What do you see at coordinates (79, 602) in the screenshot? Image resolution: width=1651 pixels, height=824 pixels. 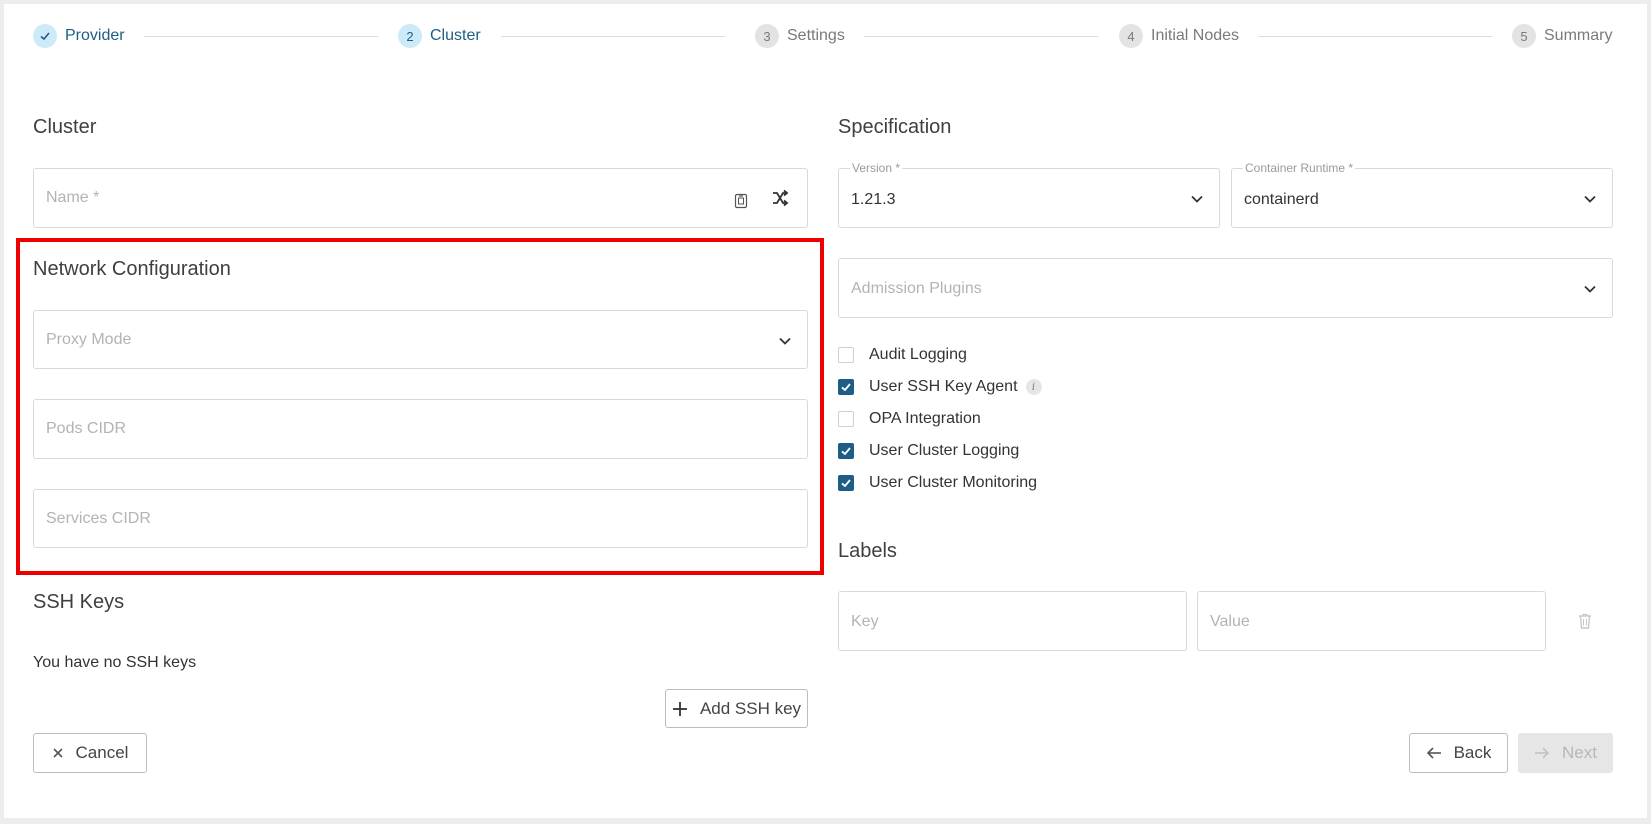 I see `ssh-keys-title: SSH Keys` at bounding box center [79, 602].